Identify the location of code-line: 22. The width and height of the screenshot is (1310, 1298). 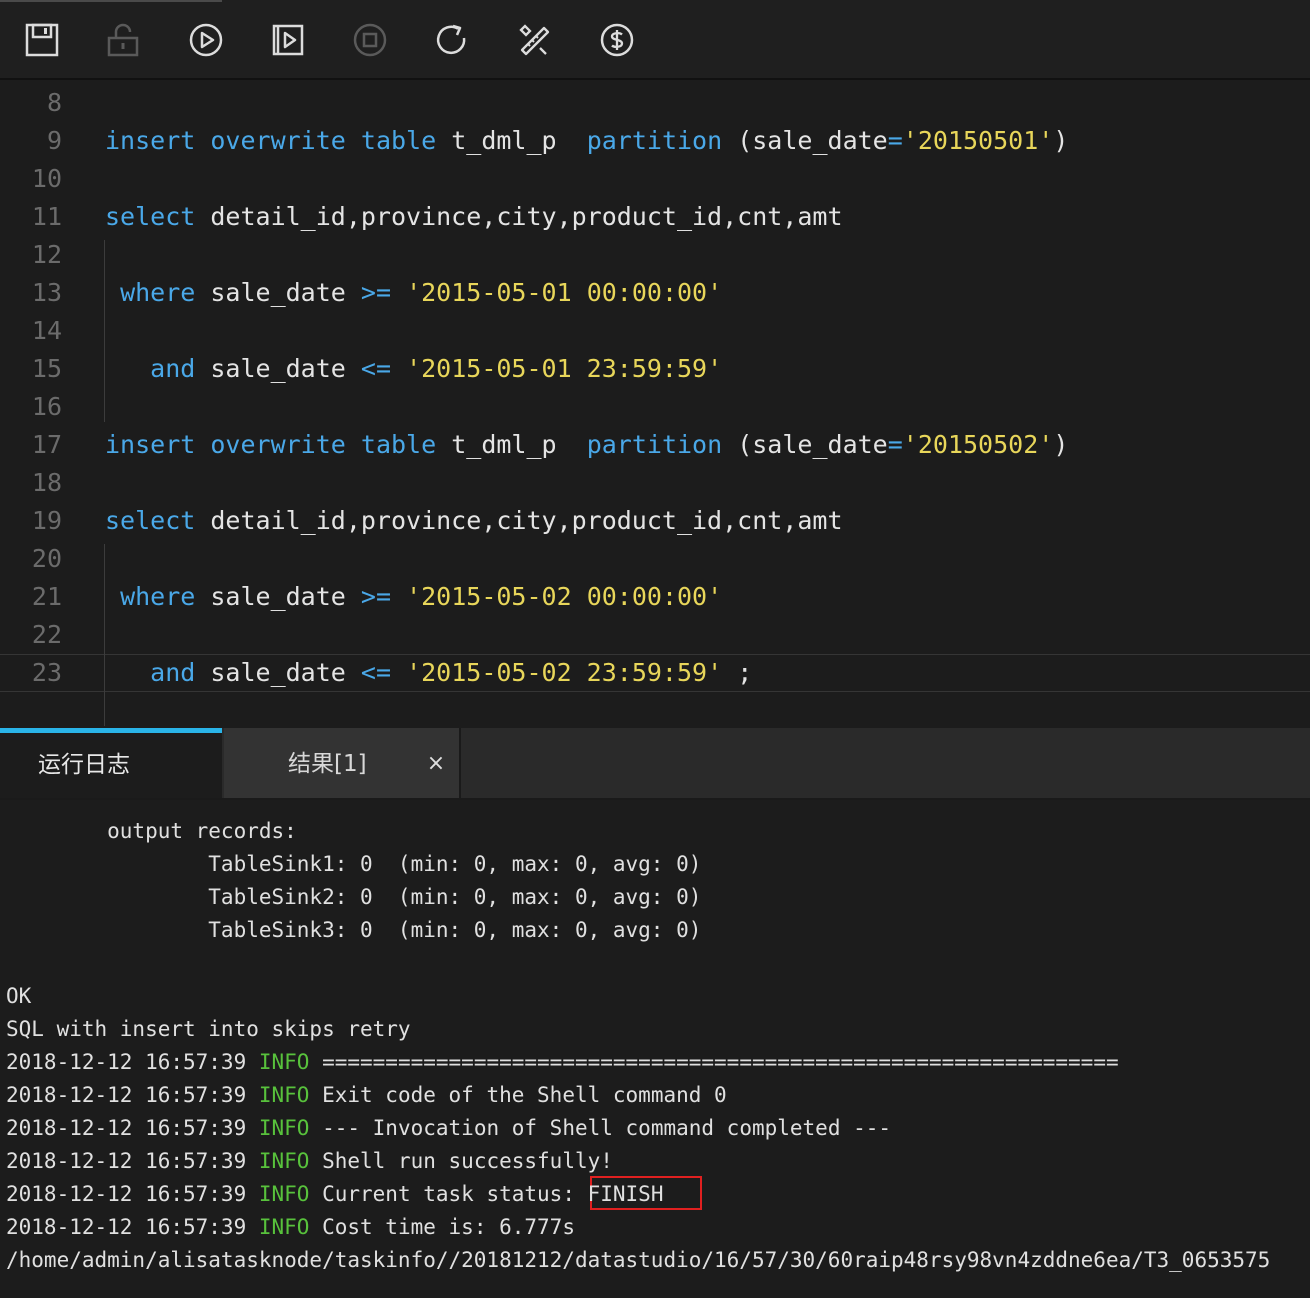
(655, 635).